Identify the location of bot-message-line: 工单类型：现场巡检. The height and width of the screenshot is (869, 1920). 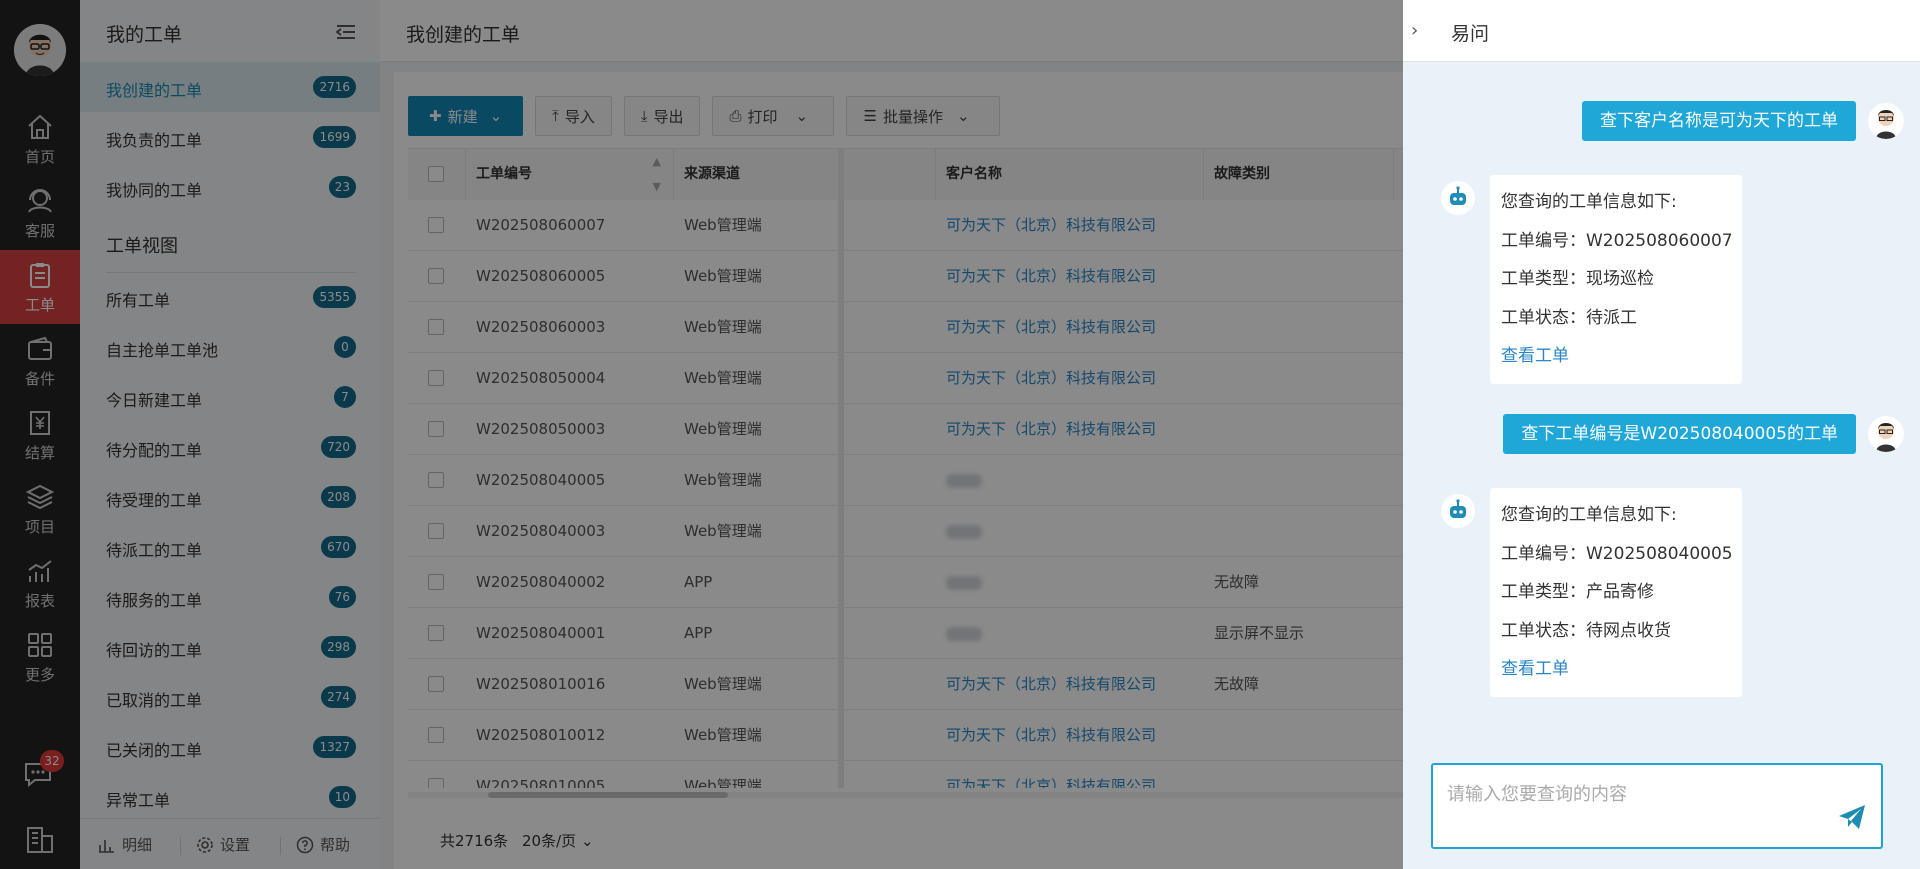
(1577, 279).